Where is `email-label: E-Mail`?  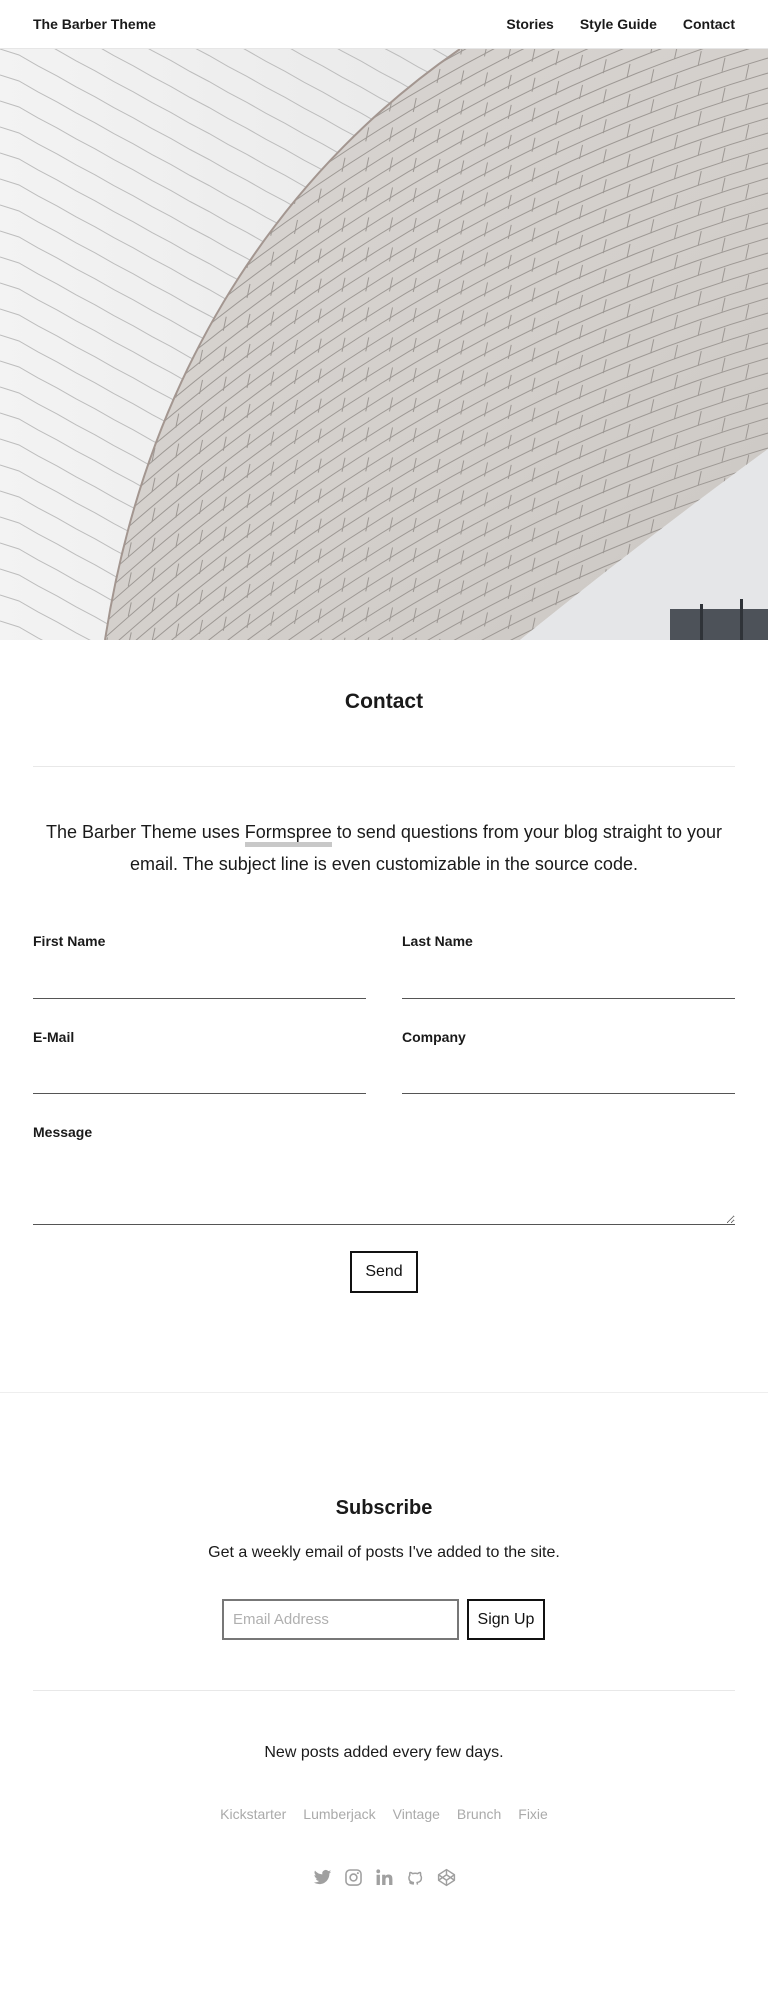 email-label: E-Mail is located at coordinates (54, 1037).